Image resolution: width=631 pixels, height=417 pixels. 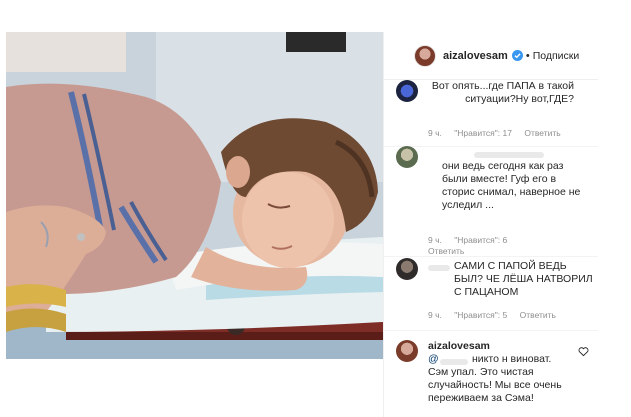 What do you see at coordinates (475, 56) in the screenshot?
I see `author-username: aizalovesam` at bounding box center [475, 56].